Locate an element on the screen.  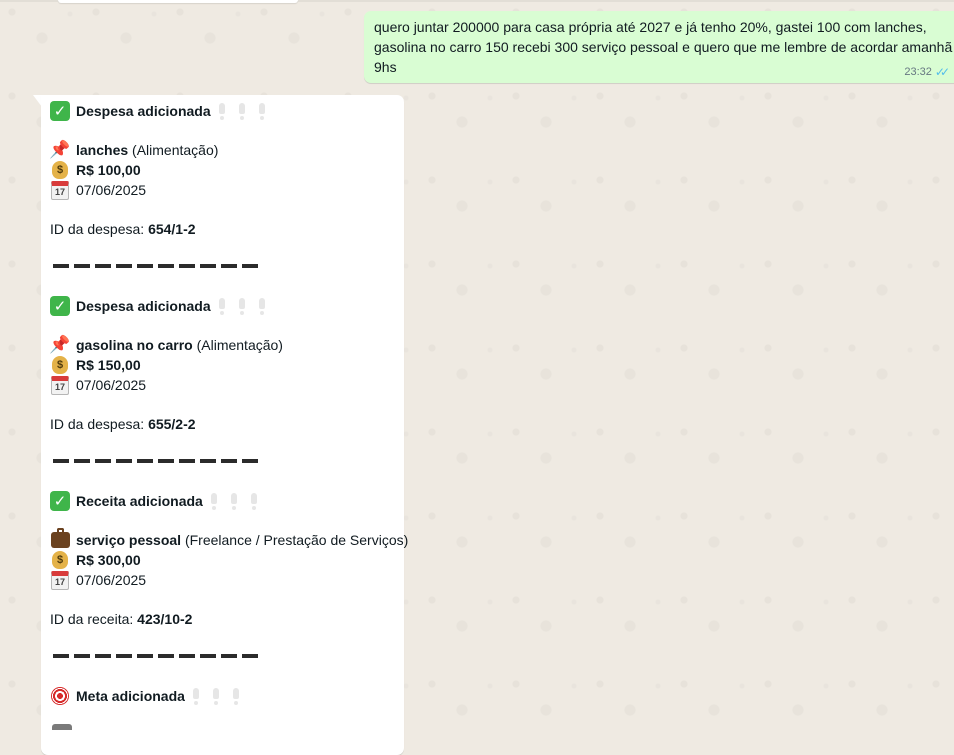
id-line: ID da despesa: 654/1-2 is located at coordinates (123, 229).